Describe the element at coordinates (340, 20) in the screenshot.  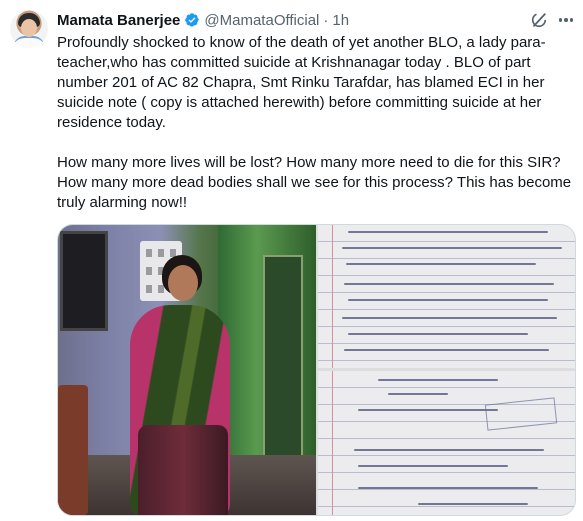
I see `tweet-timestamp: 1h` at that location.